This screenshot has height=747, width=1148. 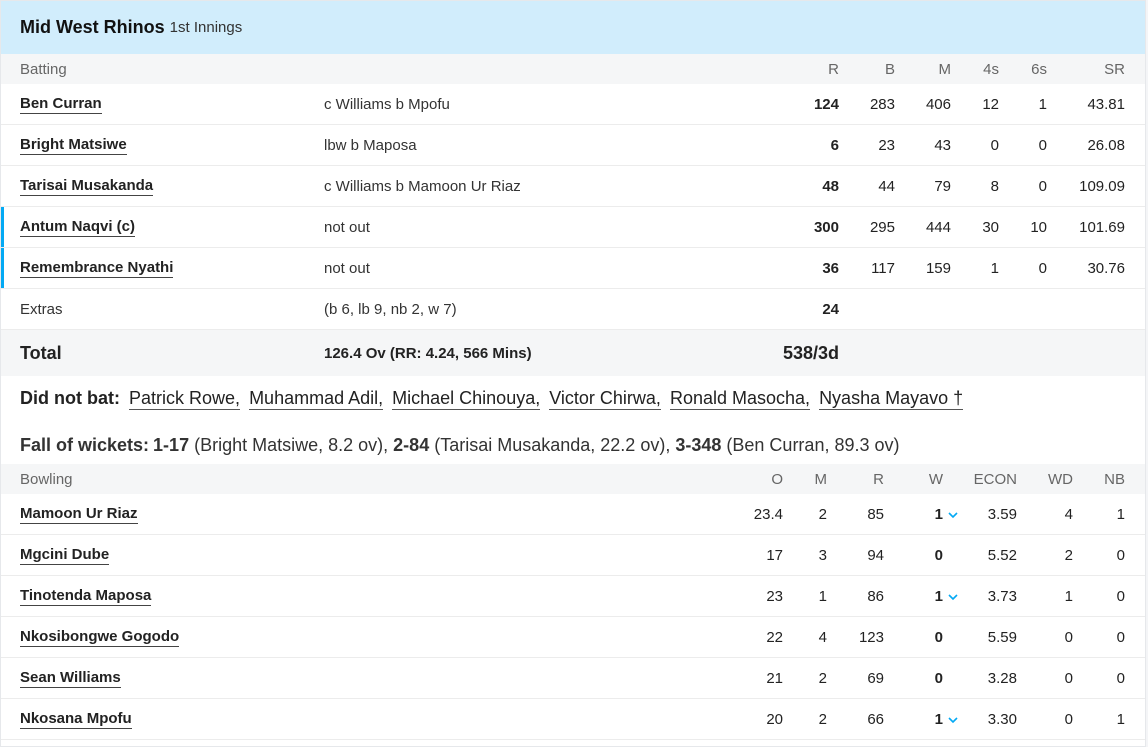 I want to click on bowler-link: Nkosana Mpofu, so click(x=76, y=719).